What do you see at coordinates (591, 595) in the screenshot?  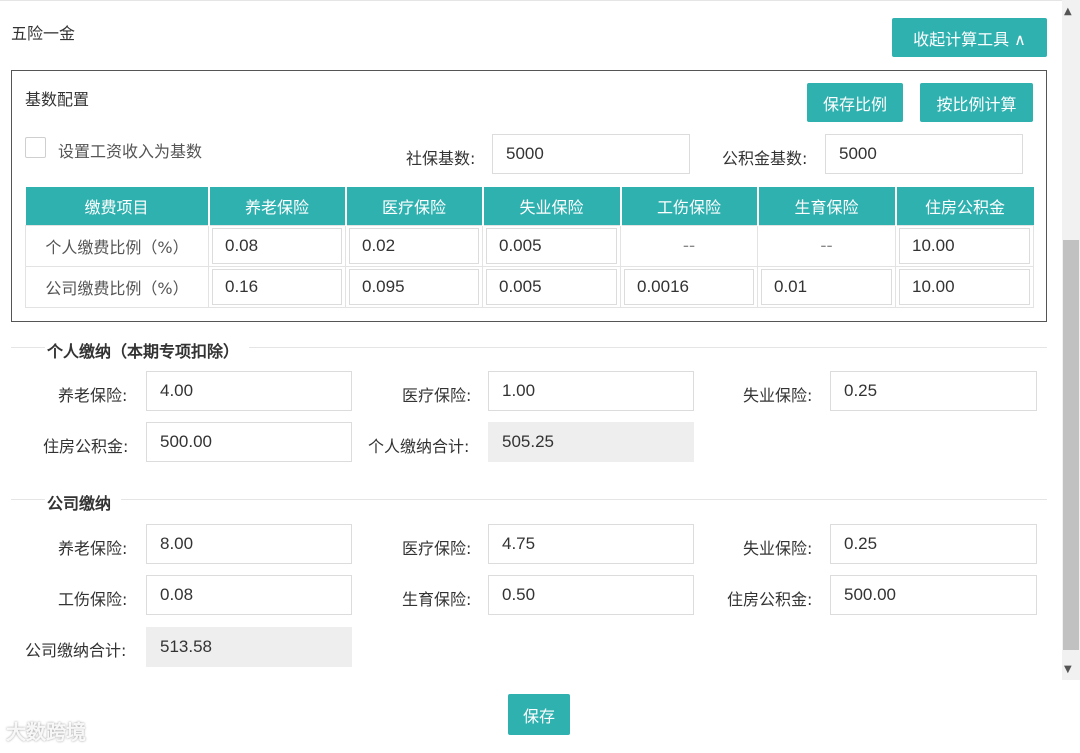 I see `company-maternity-input: 0.50` at bounding box center [591, 595].